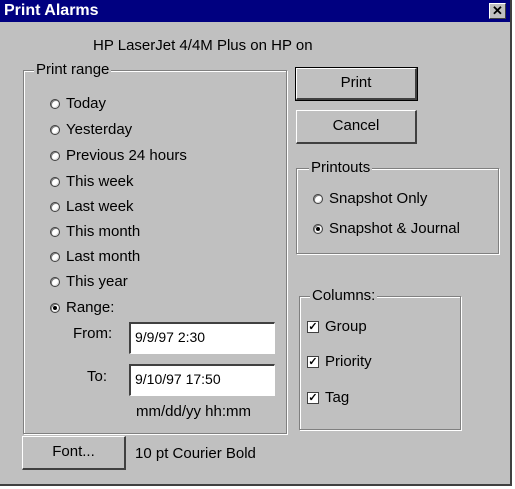 The height and width of the screenshot is (489, 515). What do you see at coordinates (91, 129) in the screenshot?
I see `radio-yesterday: Yesterday` at bounding box center [91, 129].